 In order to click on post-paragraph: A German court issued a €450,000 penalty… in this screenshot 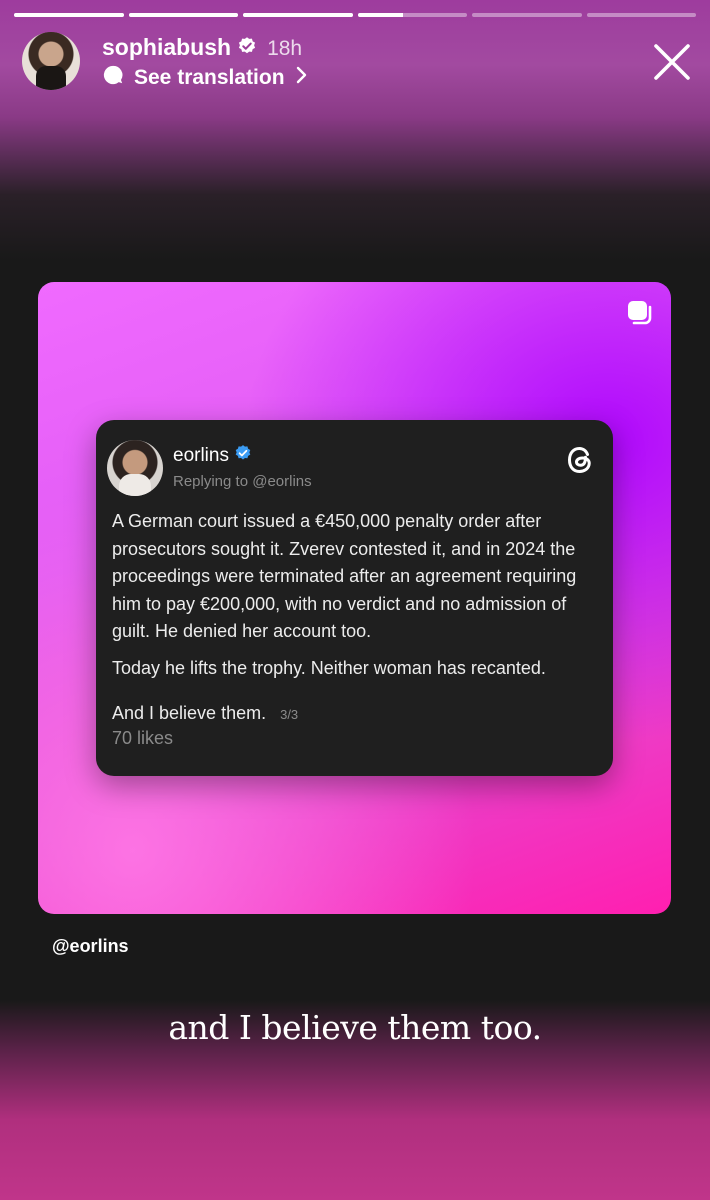, I will do `click(344, 576)`.